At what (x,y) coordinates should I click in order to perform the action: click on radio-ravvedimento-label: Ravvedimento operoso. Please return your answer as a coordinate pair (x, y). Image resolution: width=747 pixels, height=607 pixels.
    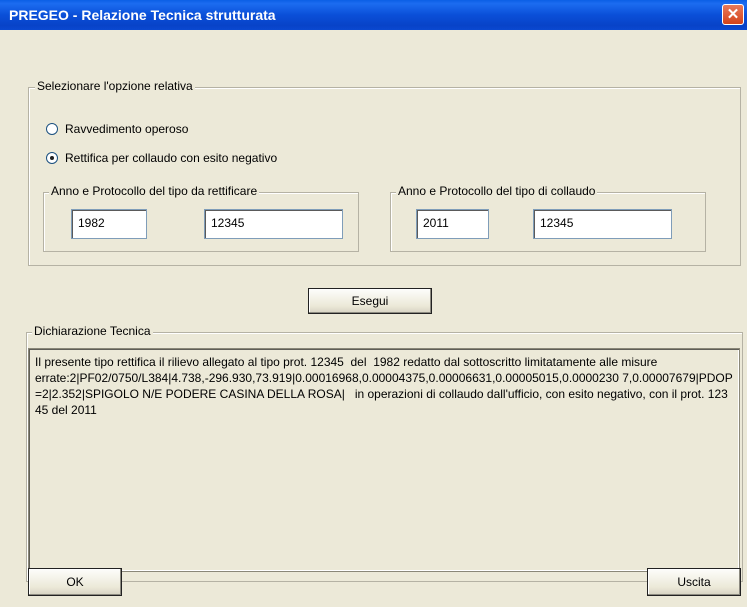
    Looking at the image, I should click on (126, 129).